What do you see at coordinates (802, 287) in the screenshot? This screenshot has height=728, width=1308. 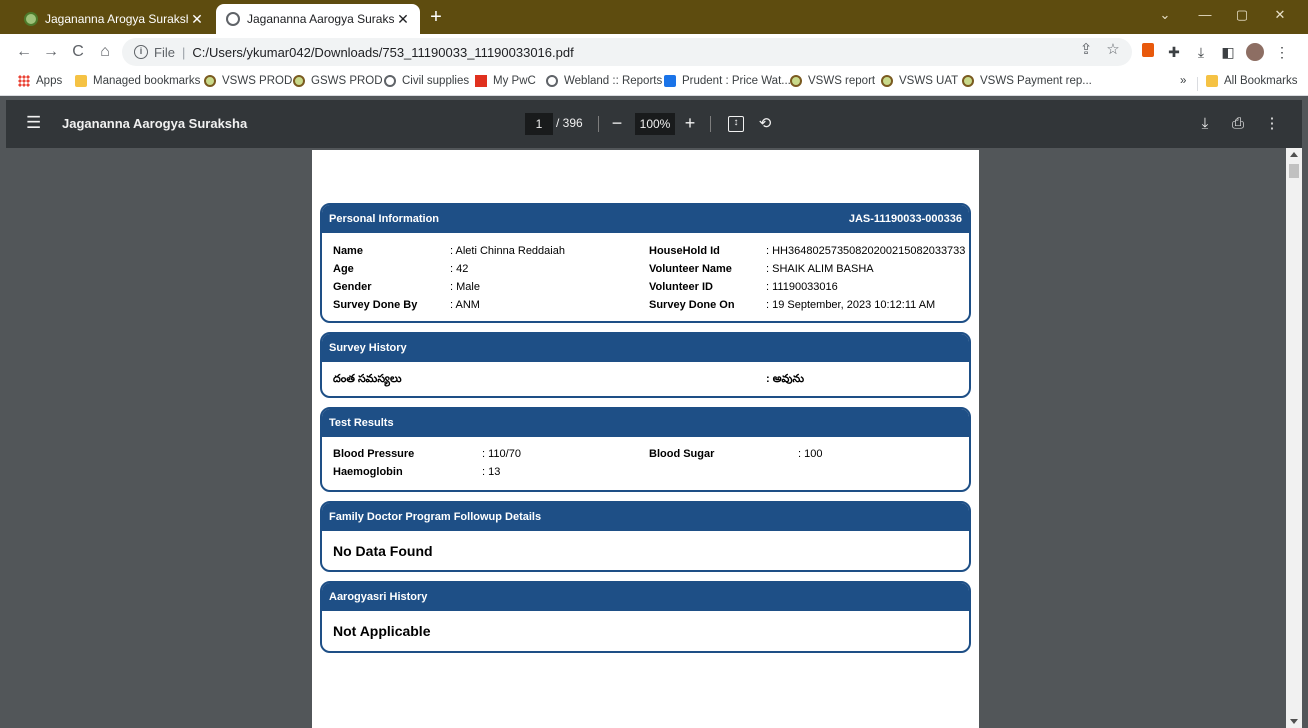 I see `volunteer-id-value: : 11190033016` at bounding box center [802, 287].